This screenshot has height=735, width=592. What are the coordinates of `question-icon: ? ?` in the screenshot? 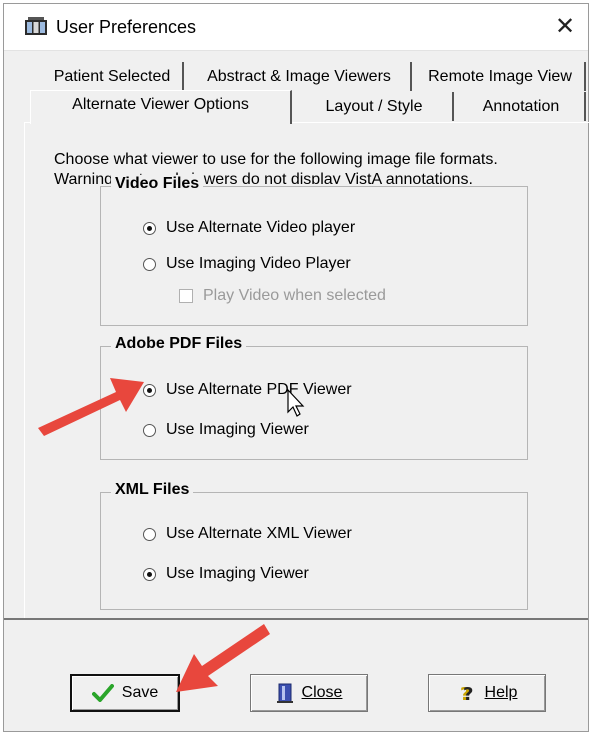 It's located at (467, 693).